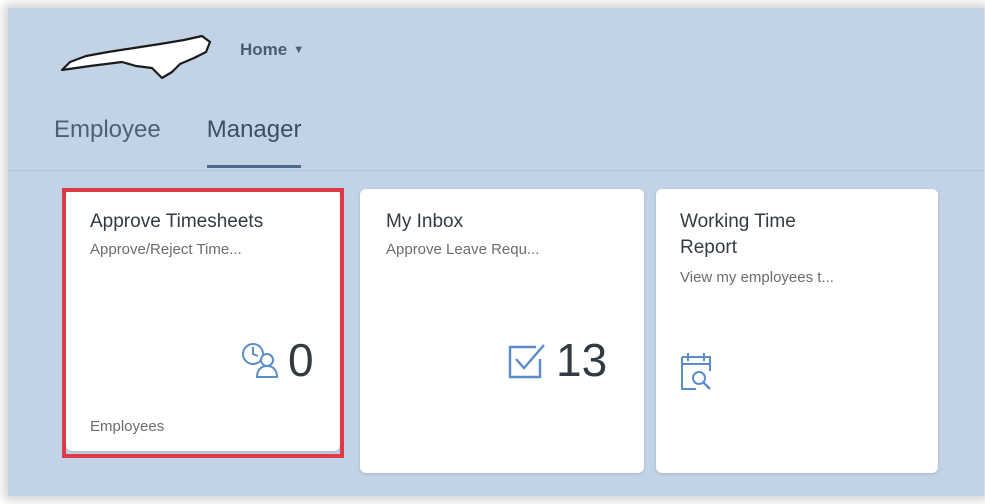  I want to click on tile-count: 0, so click(301, 360).